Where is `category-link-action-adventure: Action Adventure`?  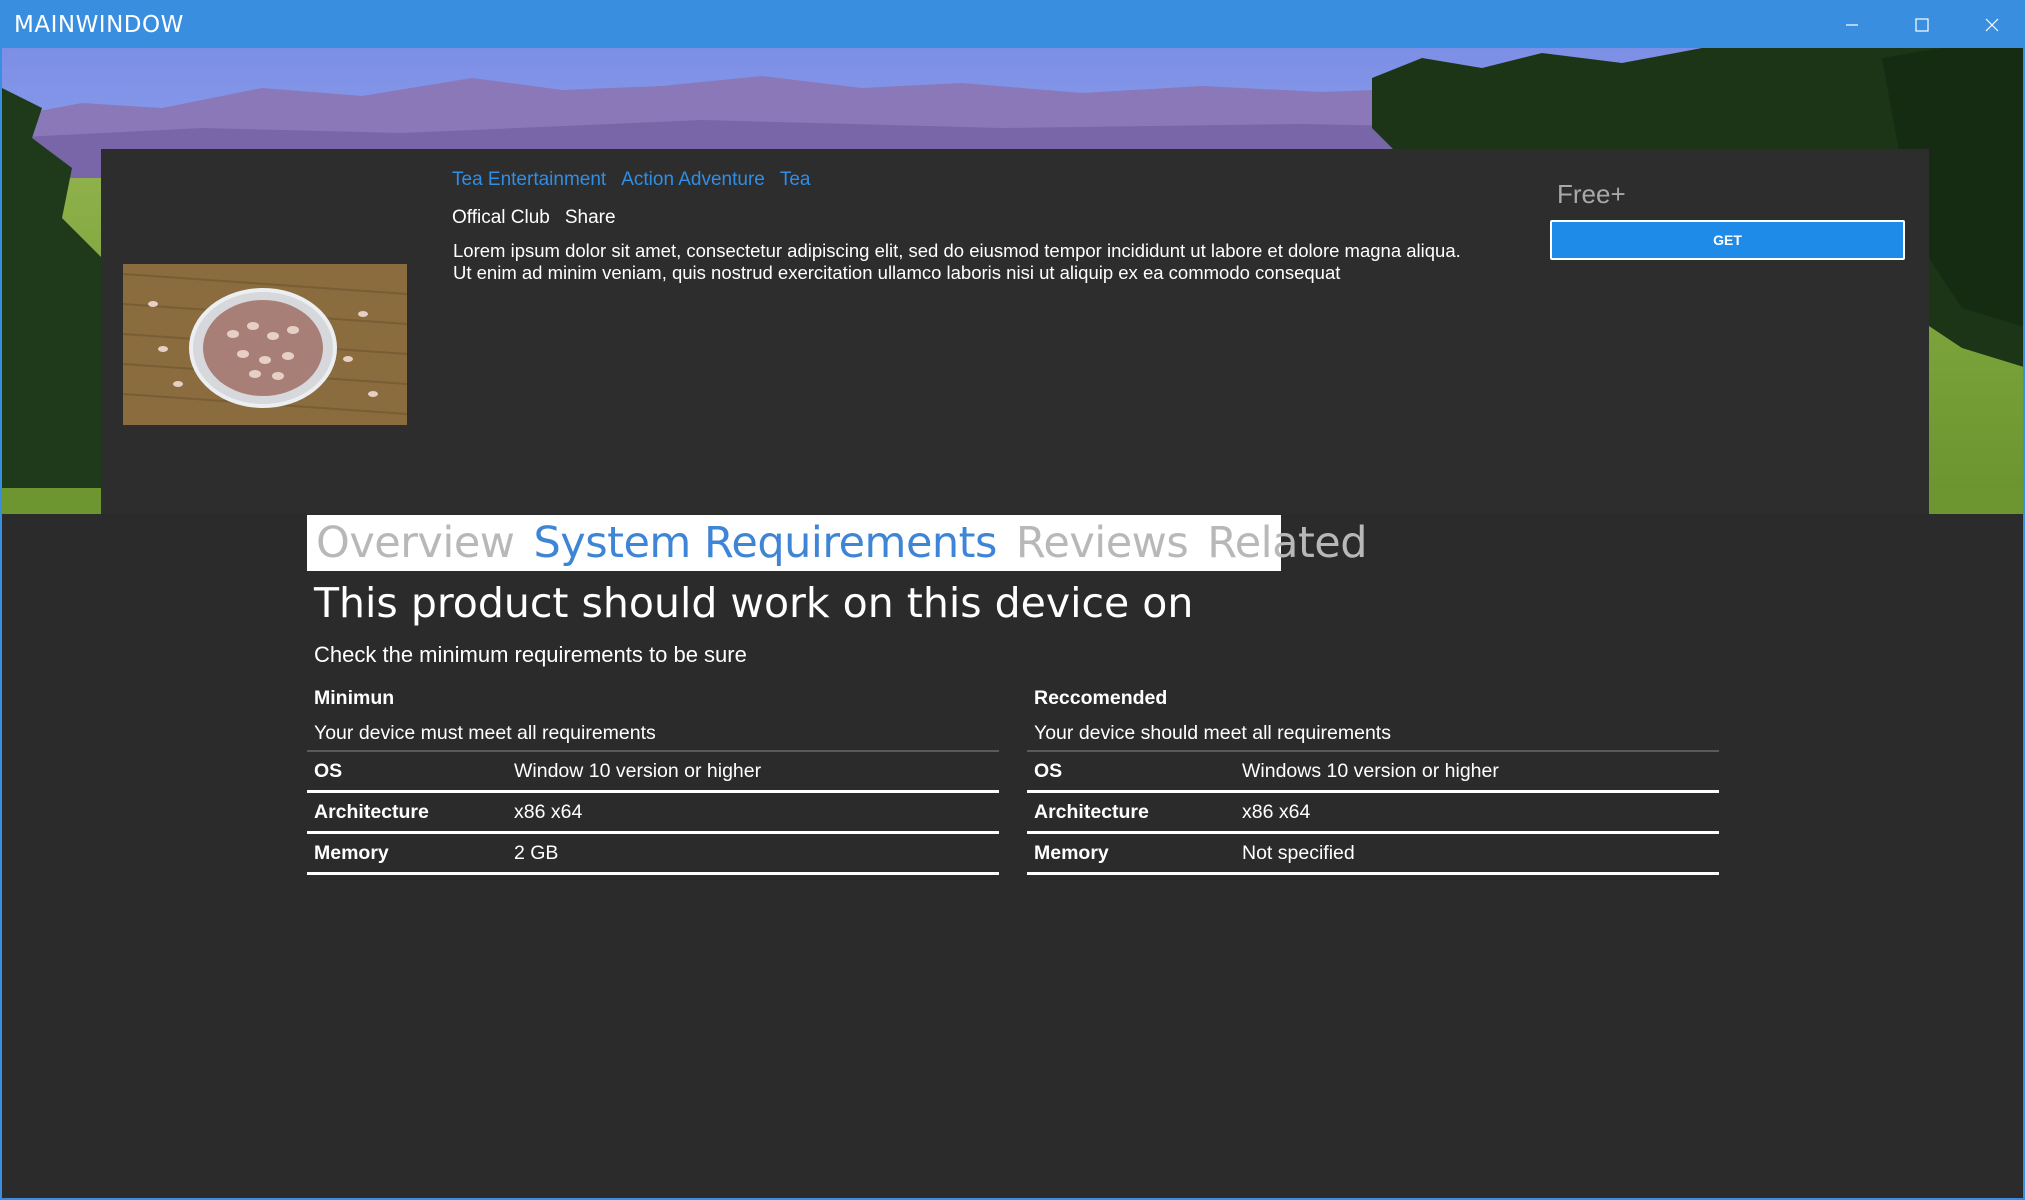
category-link-action-adventure: Action Adventure is located at coordinates (693, 180).